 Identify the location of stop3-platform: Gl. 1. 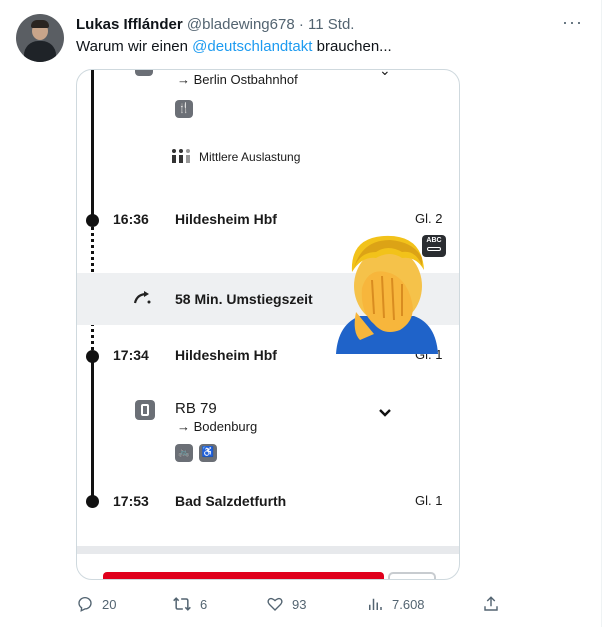
(429, 500).